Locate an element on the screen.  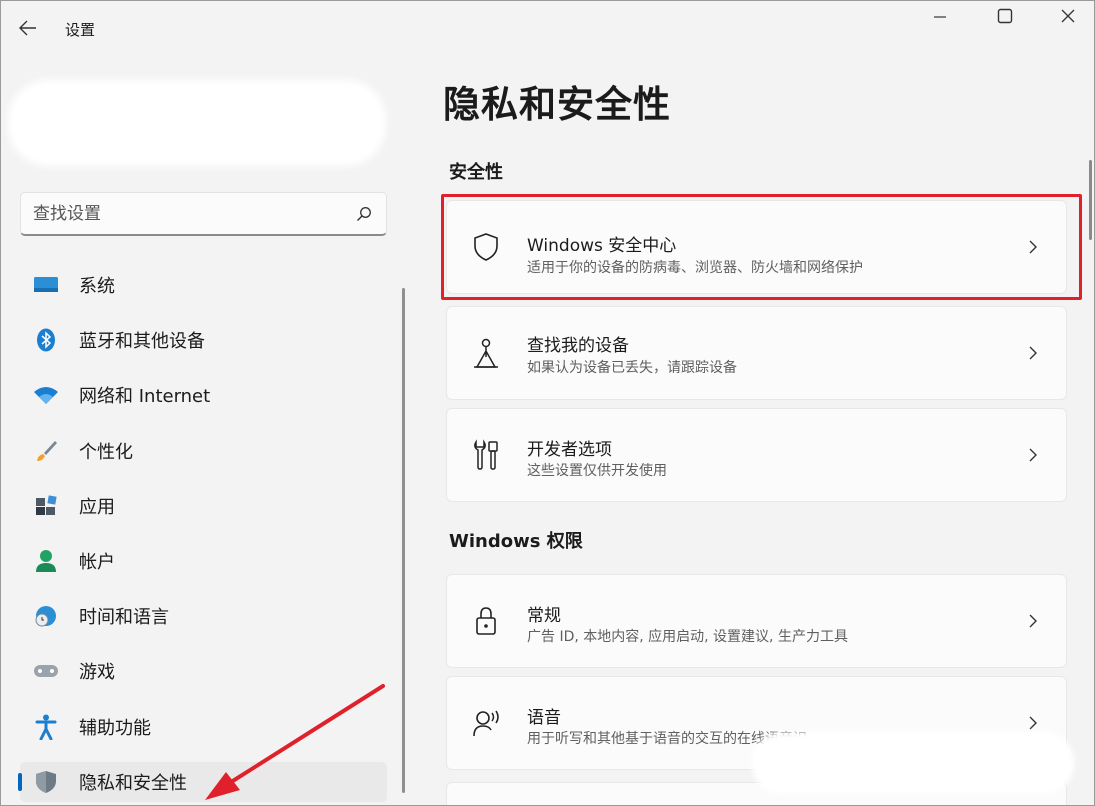
bluetooth-icon is located at coordinates (46, 340).